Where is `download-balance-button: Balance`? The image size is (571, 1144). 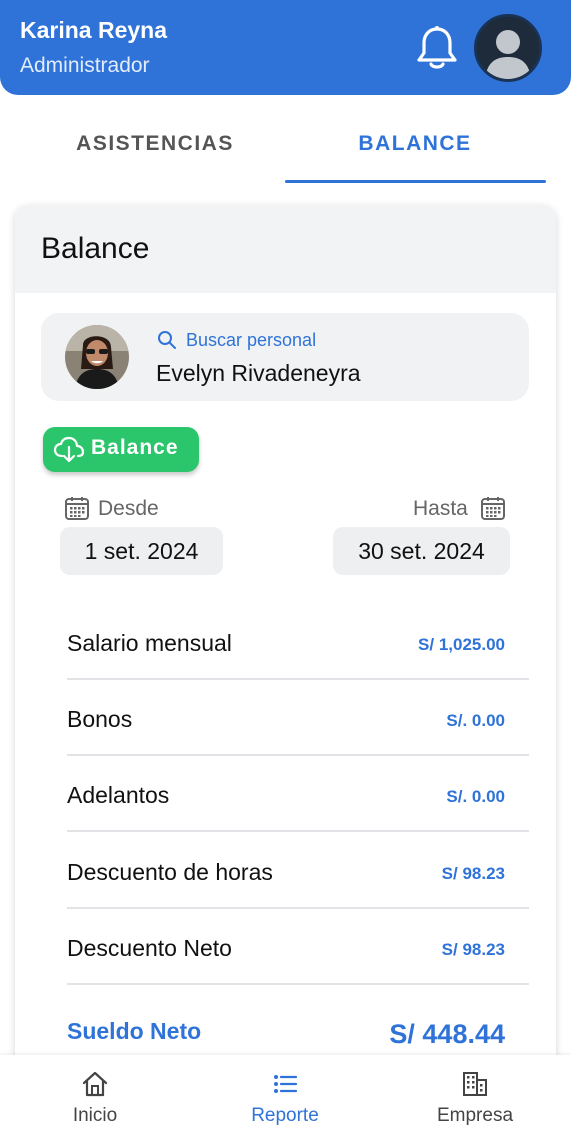 download-balance-button: Balance is located at coordinates (121, 449).